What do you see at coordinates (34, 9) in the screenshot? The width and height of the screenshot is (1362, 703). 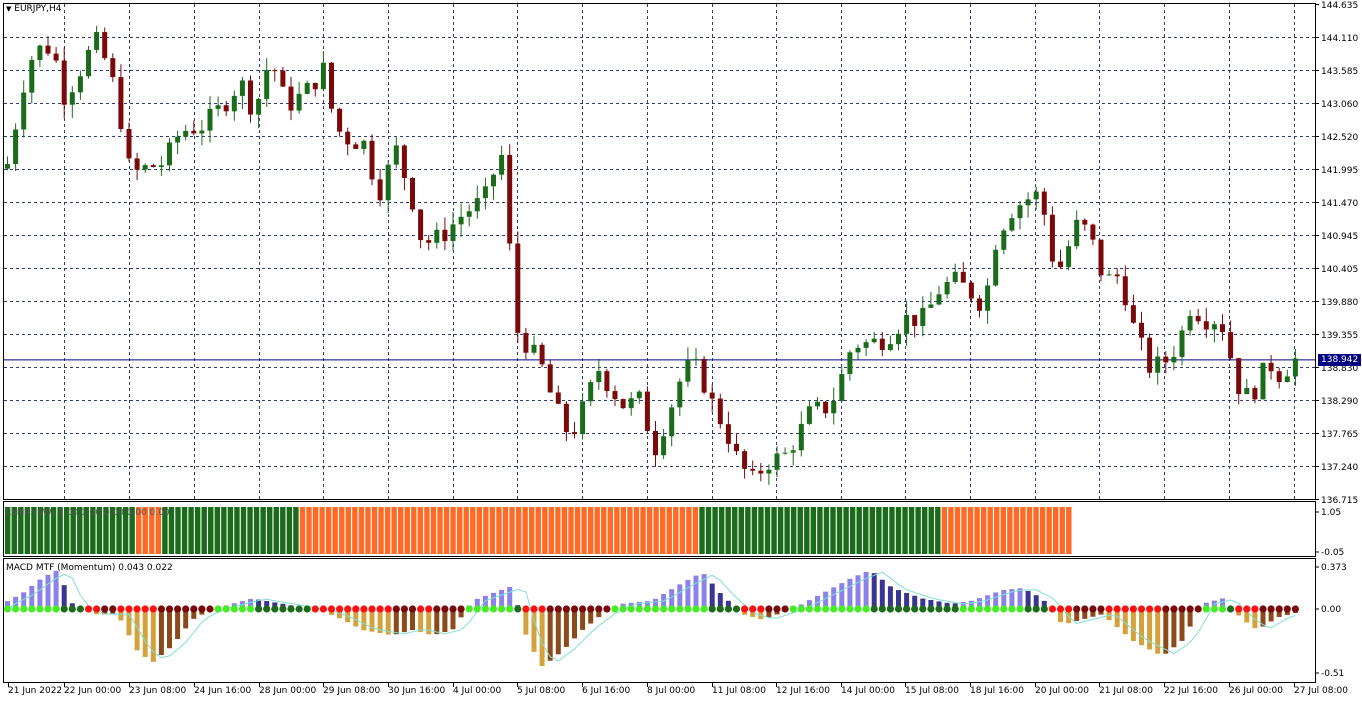 I see `symbol-title: ▼ EURJPY,H4` at bounding box center [34, 9].